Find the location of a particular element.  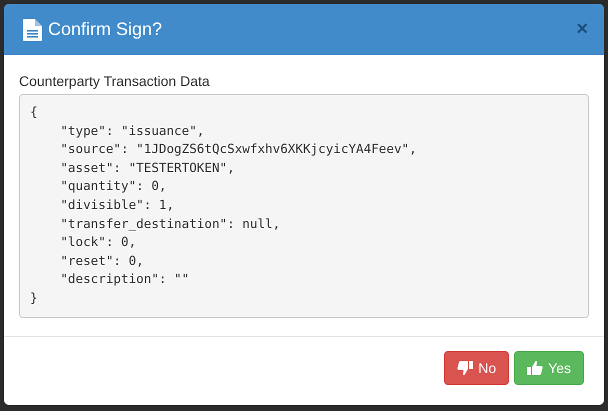

close-button: × is located at coordinates (582, 29).